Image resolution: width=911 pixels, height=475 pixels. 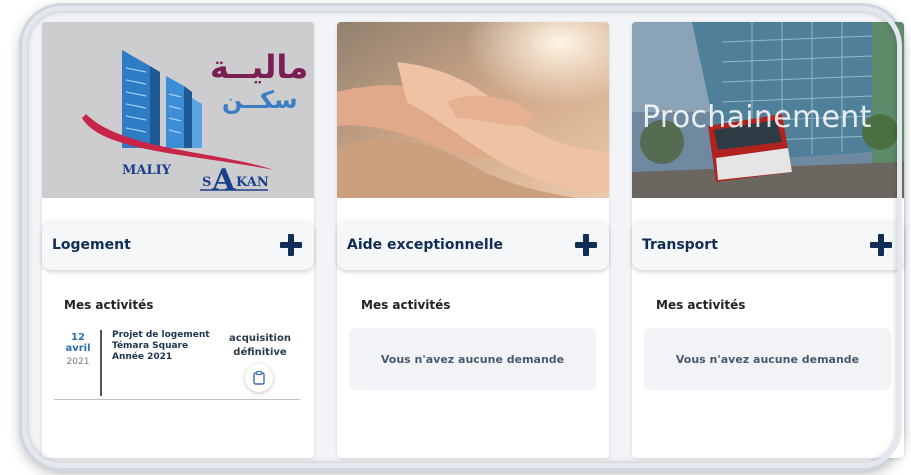 What do you see at coordinates (259, 67) in the screenshot?
I see `logo-arabic-top: ماليــة` at bounding box center [259, 67].